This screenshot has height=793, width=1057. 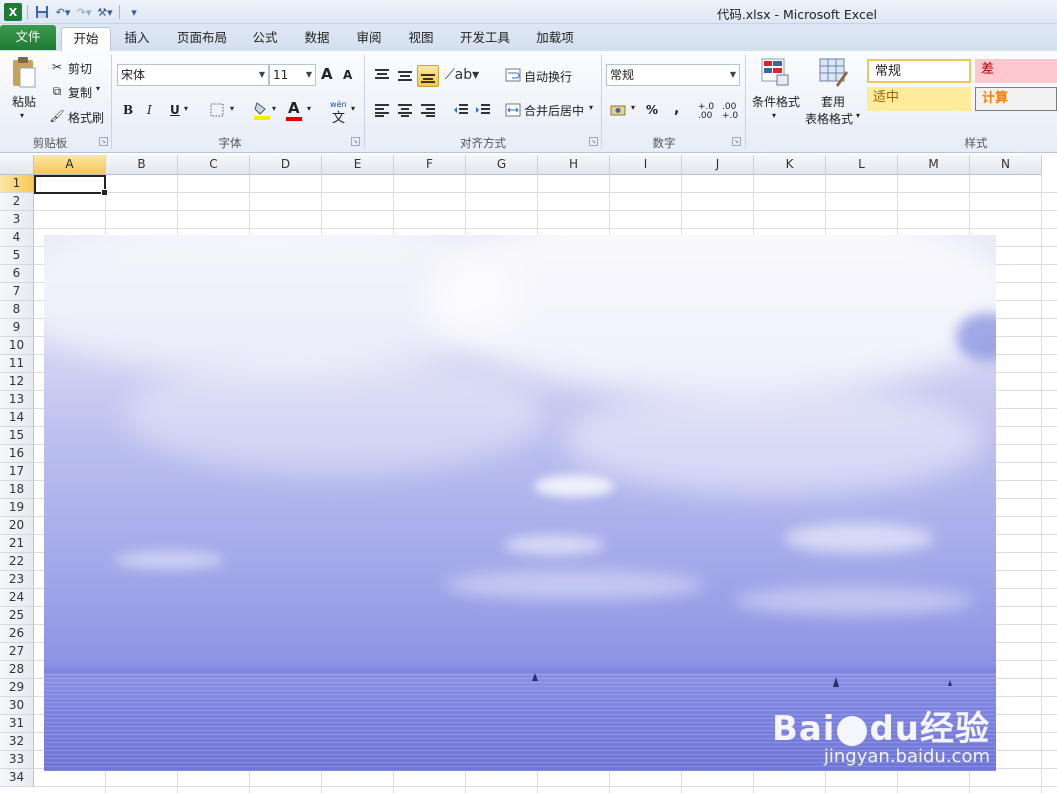 I want to click on font-color-dropdown-icon: ▾, so click(x=309, y=108).